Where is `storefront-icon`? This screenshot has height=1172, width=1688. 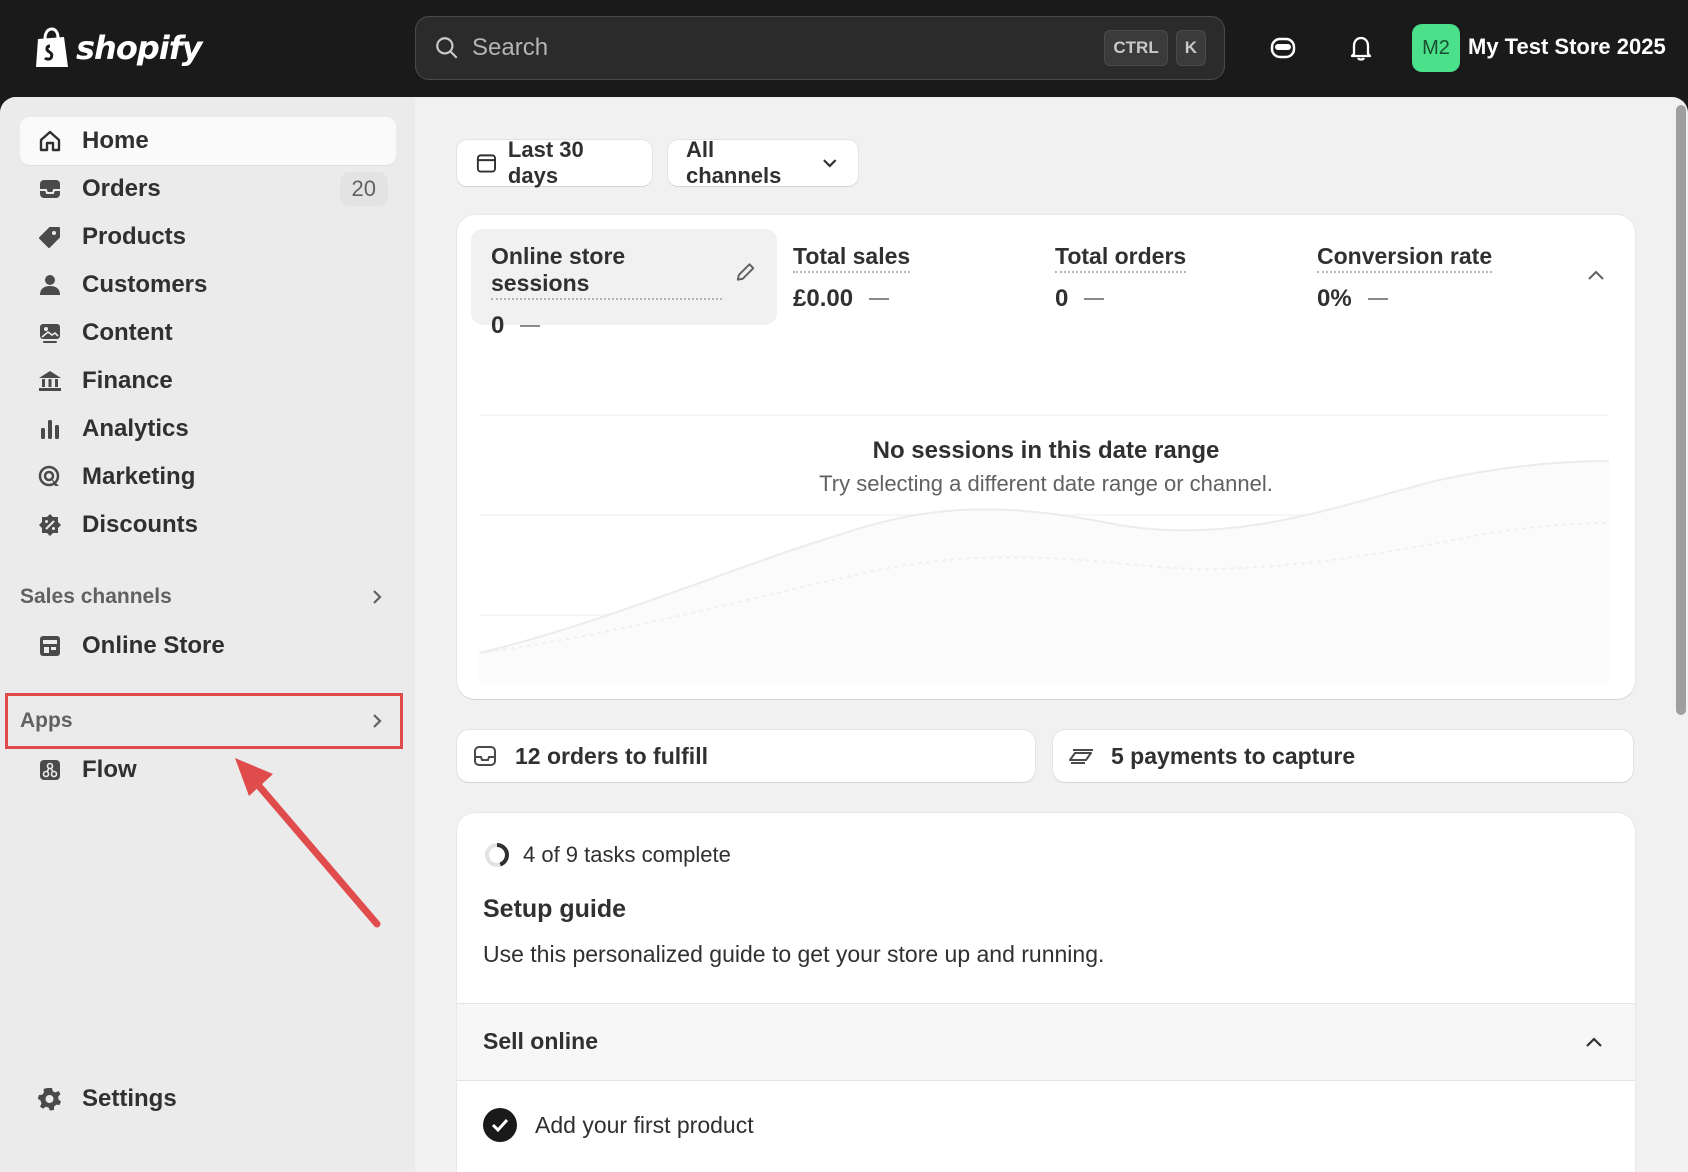 storefront-icon is located at coordinates (50, 646).